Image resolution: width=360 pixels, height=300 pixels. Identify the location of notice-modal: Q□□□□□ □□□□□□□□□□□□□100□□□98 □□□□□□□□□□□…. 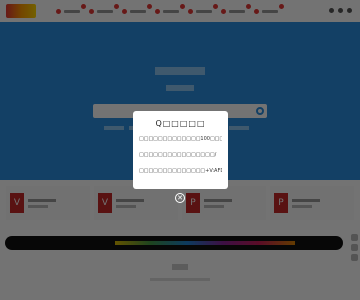
(180, 150).